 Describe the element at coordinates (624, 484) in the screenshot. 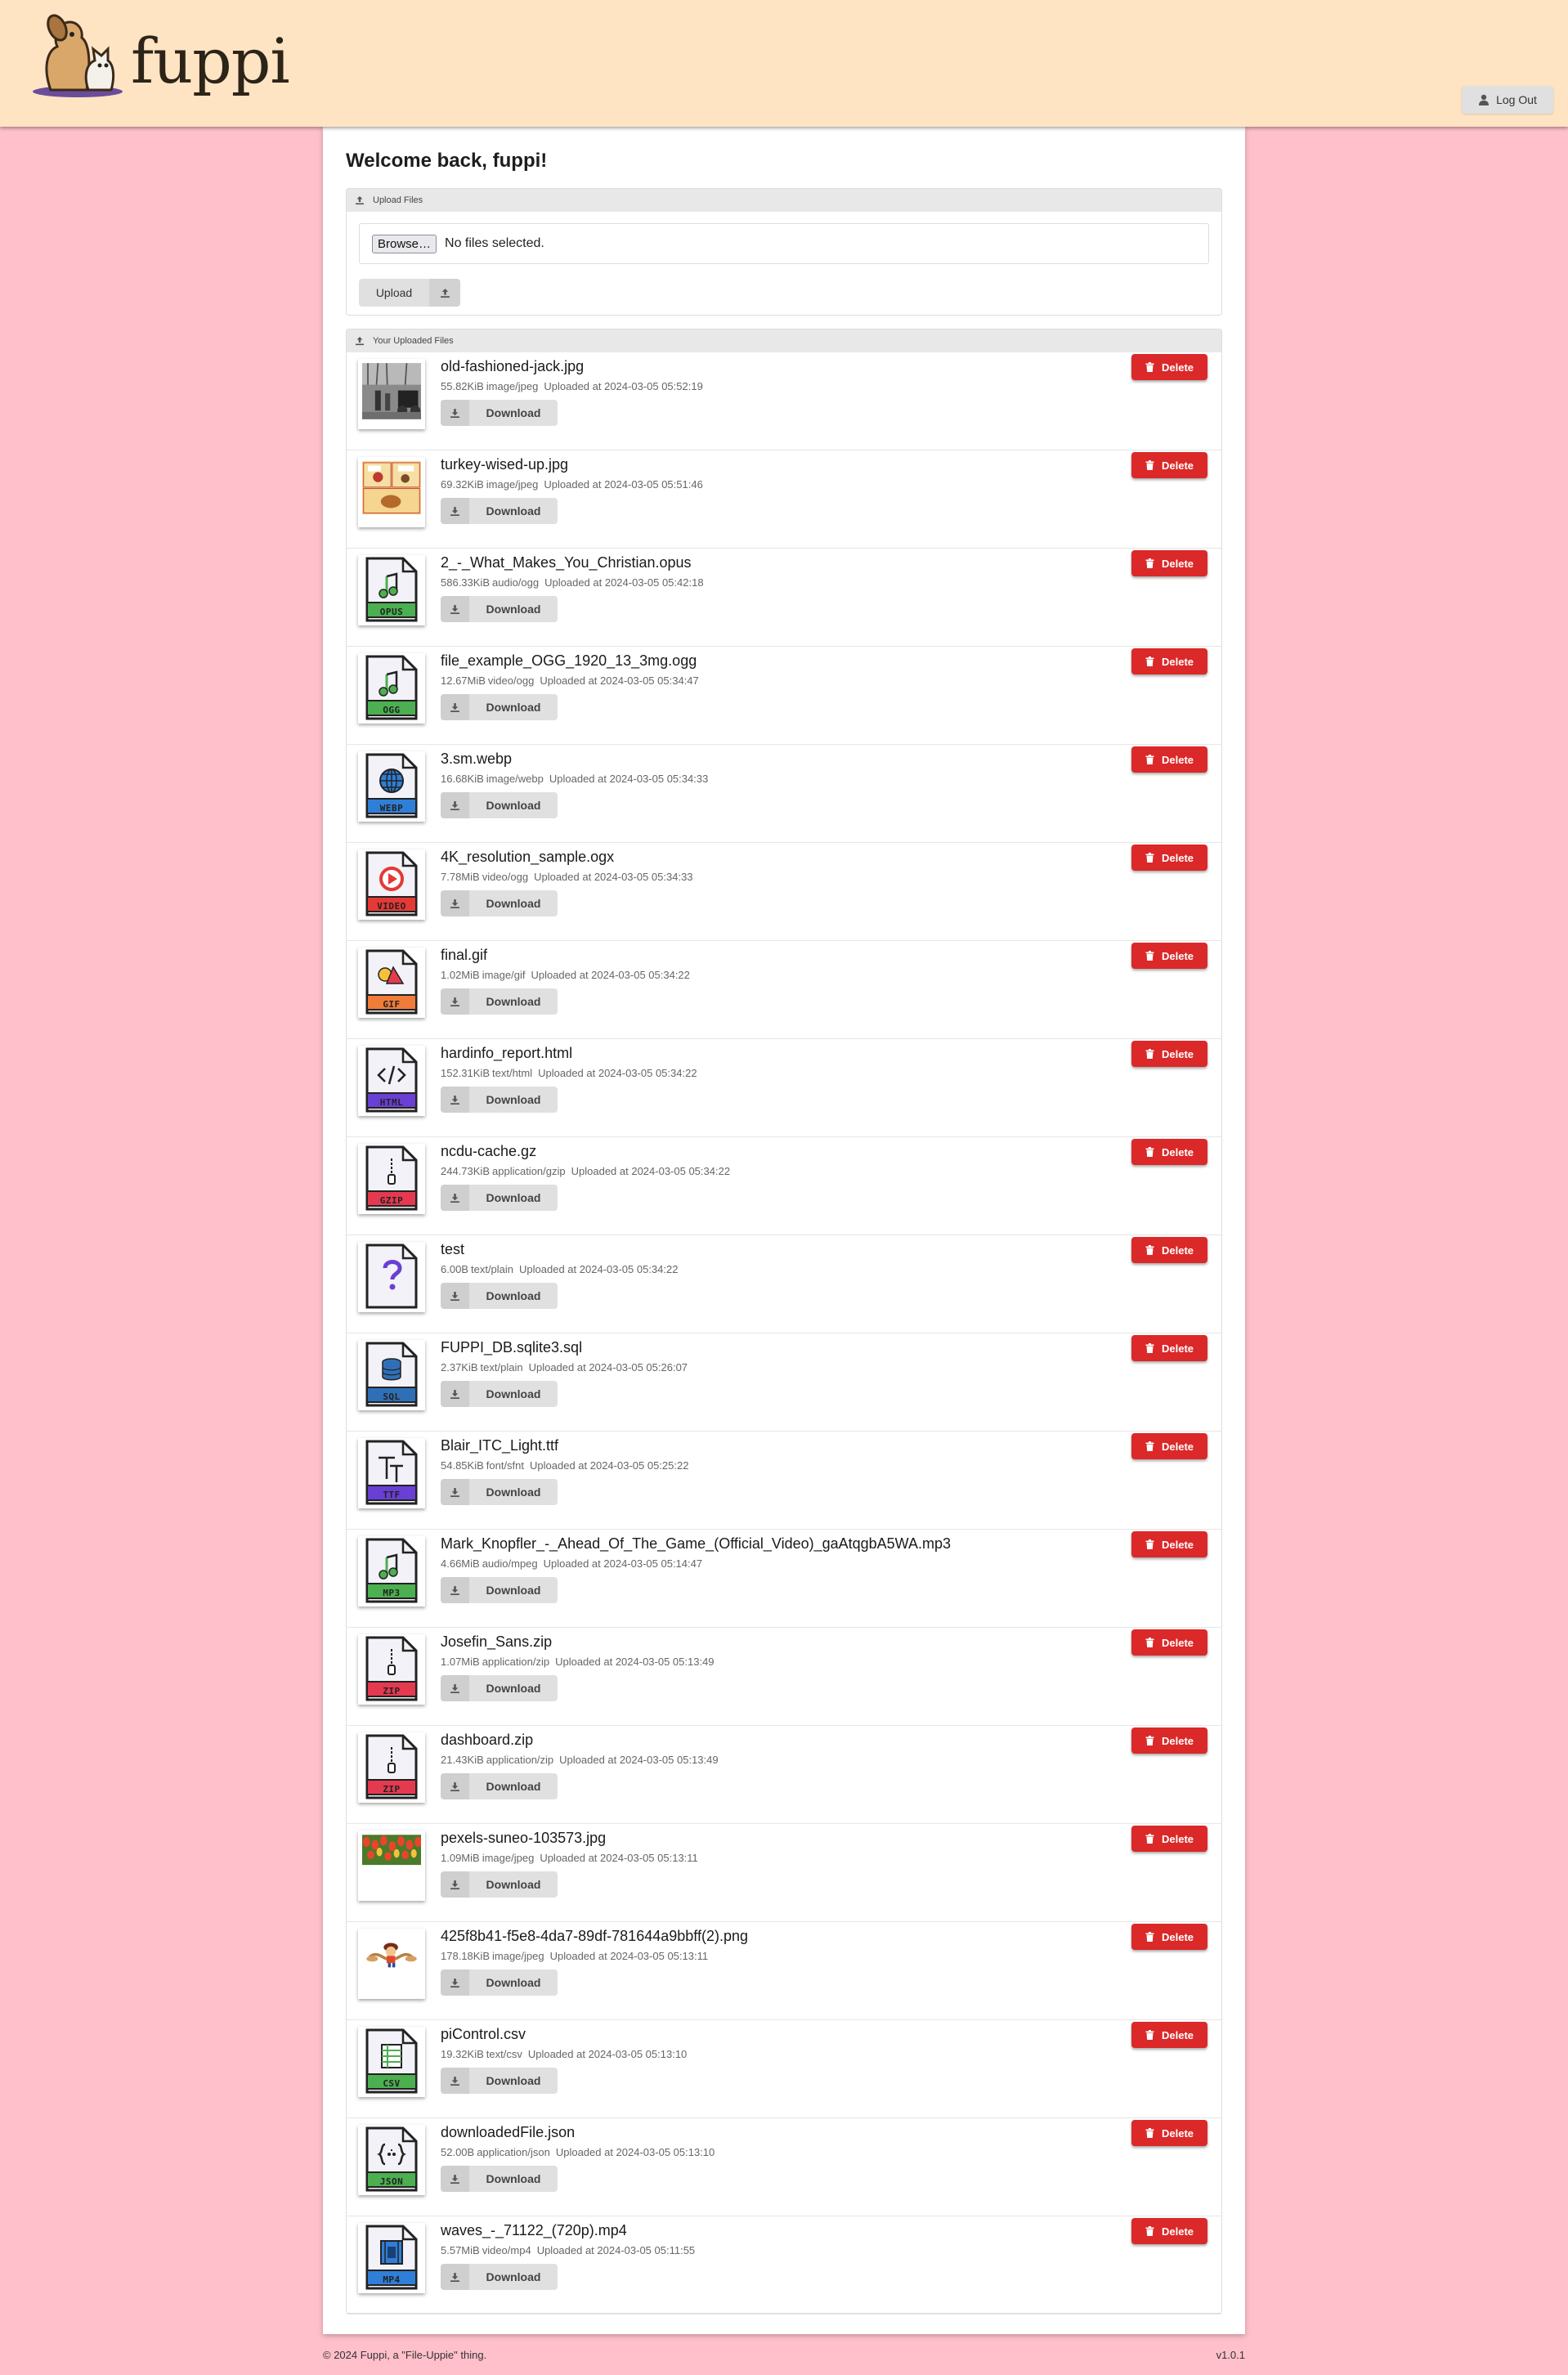

I see `file-uploaded-at: Uploaded at 2024-03-05 05:51:46` at that location.